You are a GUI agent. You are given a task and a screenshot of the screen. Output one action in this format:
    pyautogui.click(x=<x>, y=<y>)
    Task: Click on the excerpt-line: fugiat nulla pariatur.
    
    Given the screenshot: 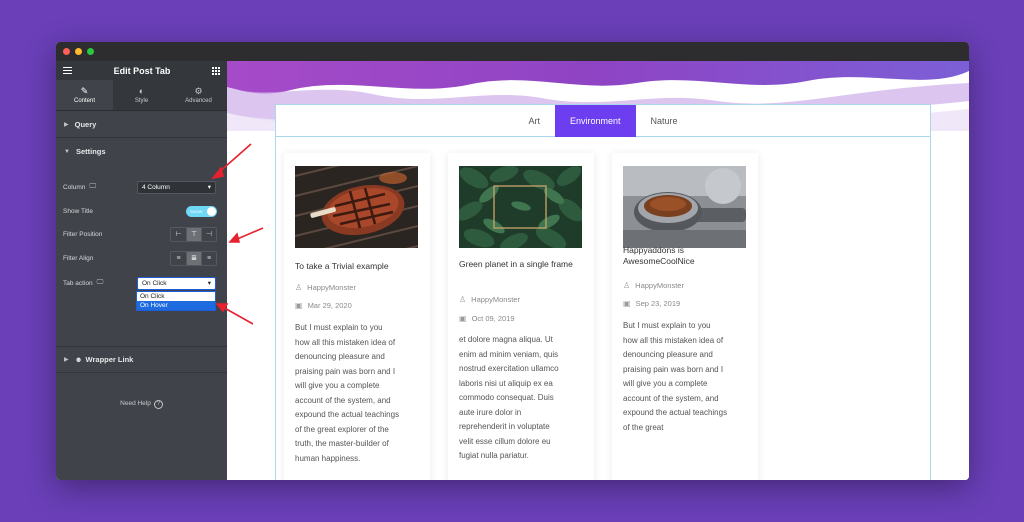 What is the action you would take?
    pyautogui.click(x=494, y=455)
    